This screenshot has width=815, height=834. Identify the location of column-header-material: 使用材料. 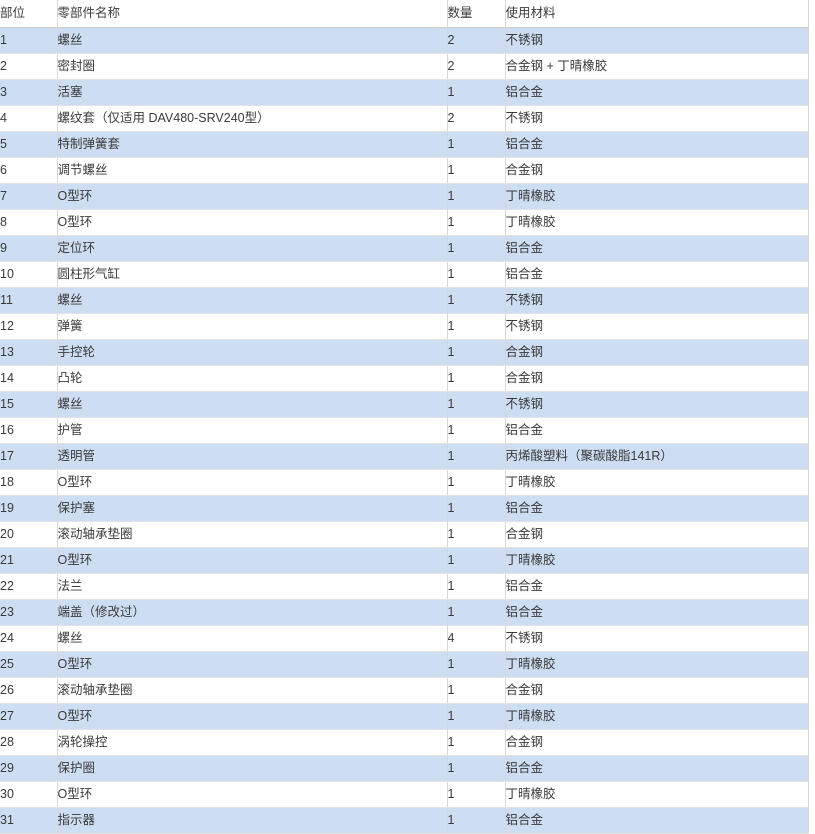
(657, 14).